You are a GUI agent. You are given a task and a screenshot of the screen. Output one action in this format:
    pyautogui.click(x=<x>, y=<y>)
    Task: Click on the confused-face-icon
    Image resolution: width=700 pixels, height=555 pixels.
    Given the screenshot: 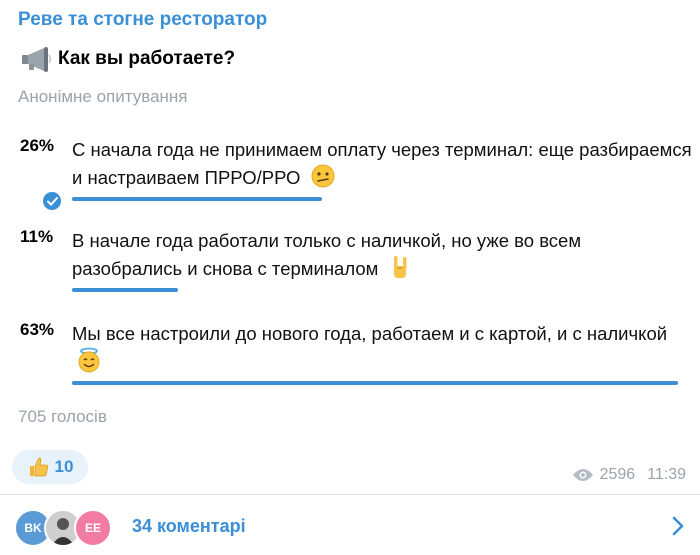 What is the action you would take?
    pyautogui.click(x=323, y=176)
    